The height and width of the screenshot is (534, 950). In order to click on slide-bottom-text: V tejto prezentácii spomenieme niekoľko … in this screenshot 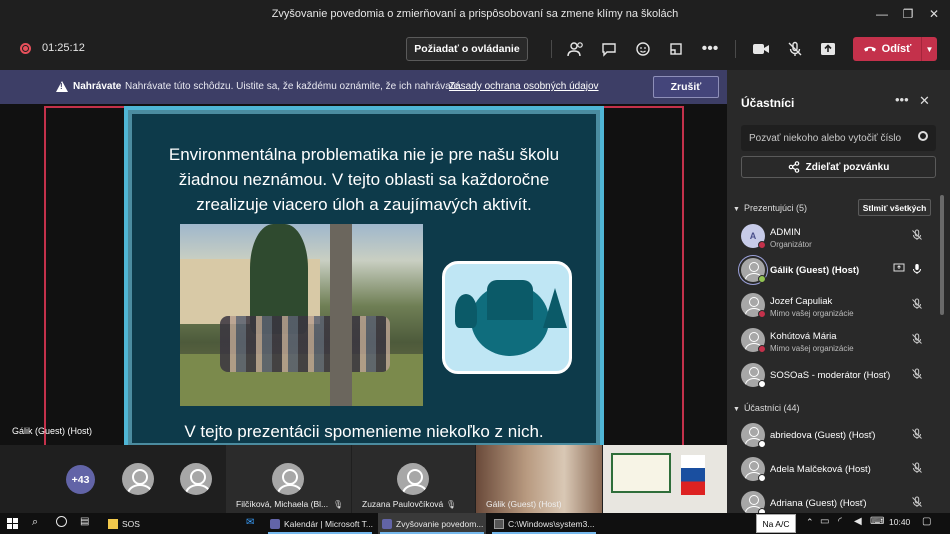, I will do `click(364, 431)`.